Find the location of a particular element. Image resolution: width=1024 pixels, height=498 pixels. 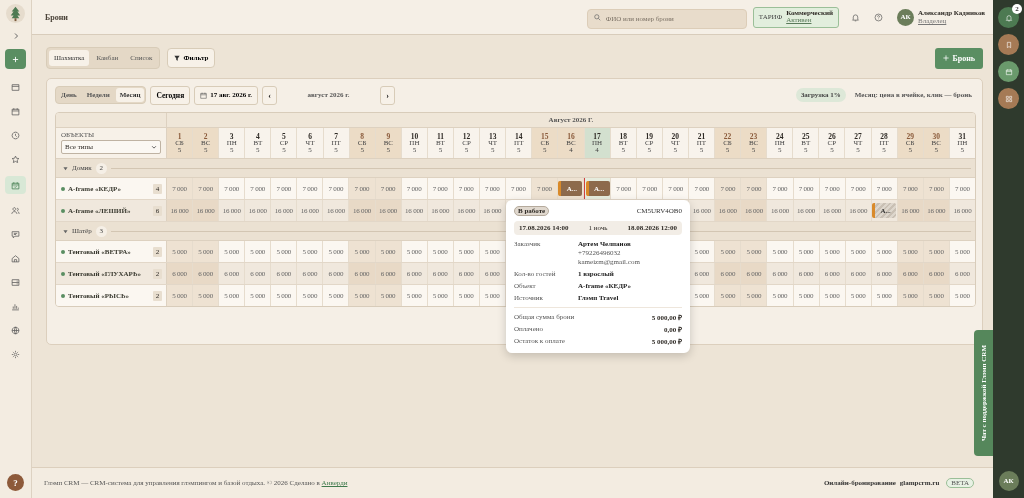

help-icon is located at coordinates (878, 17).